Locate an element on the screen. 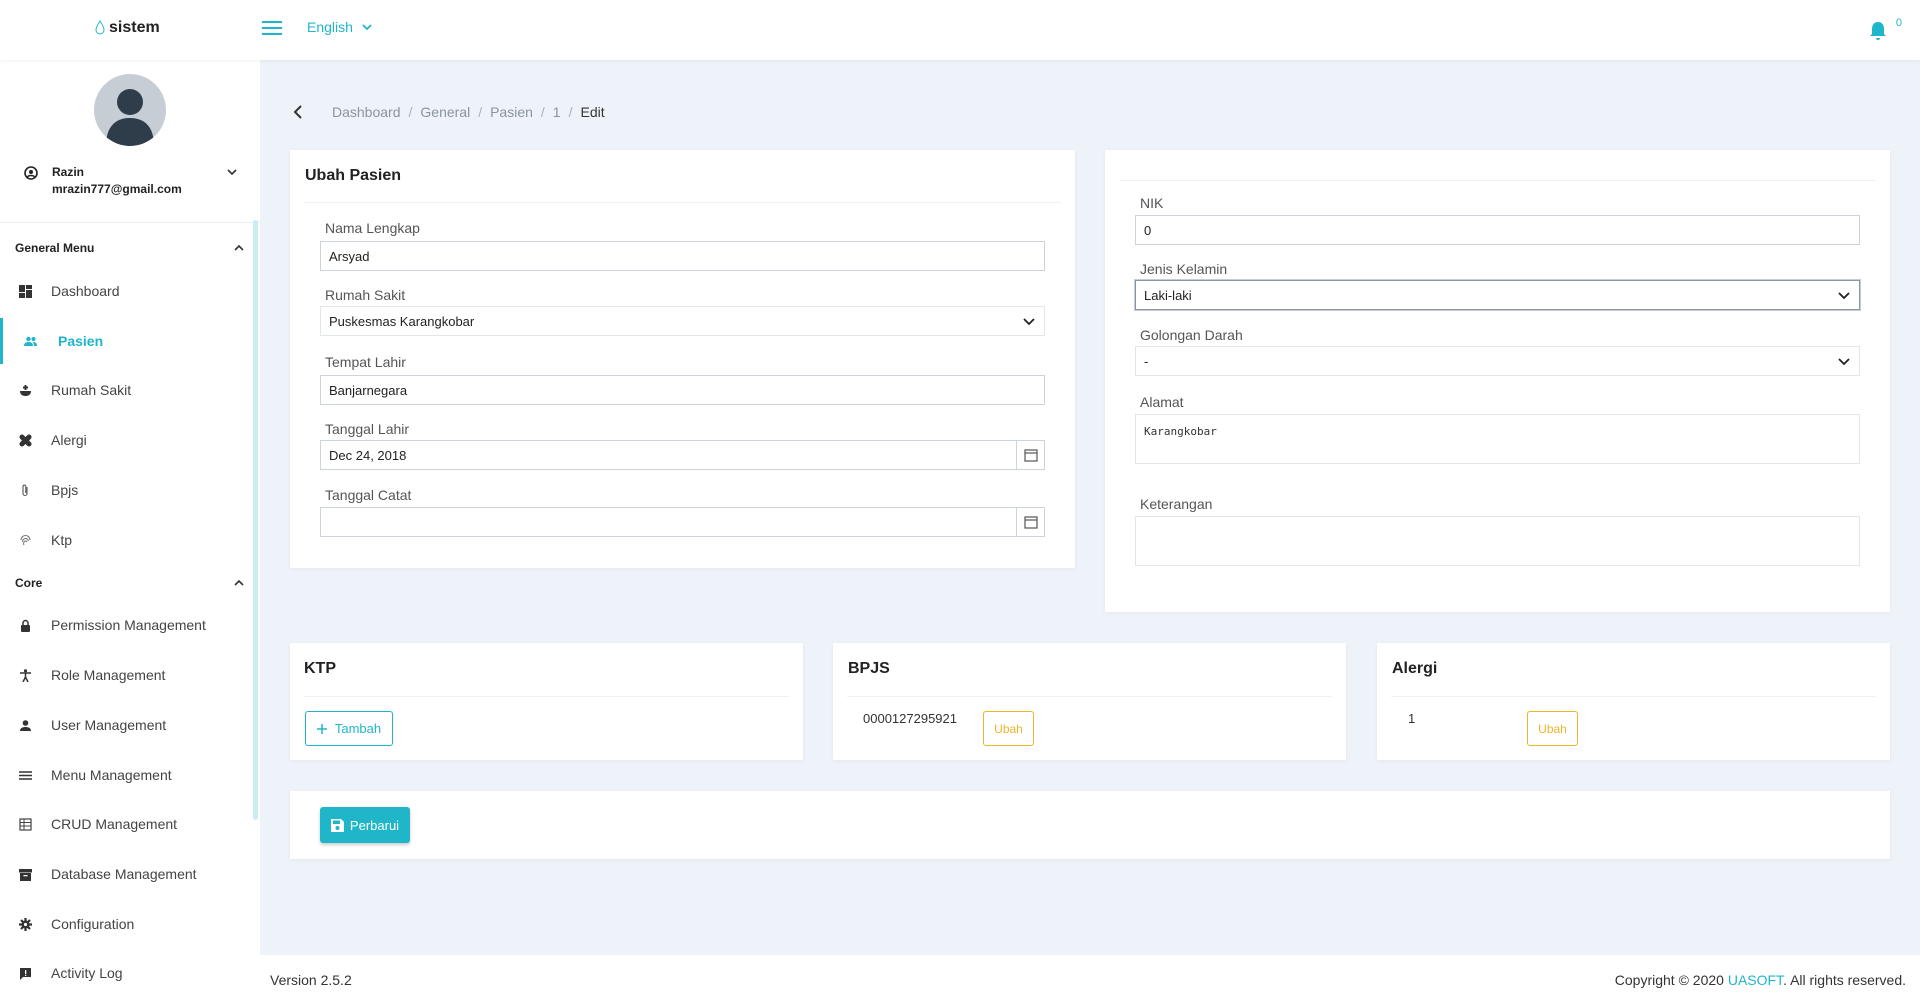  alergi-card: Alergi 1 Ubah is located at coordinates (1633, 701).